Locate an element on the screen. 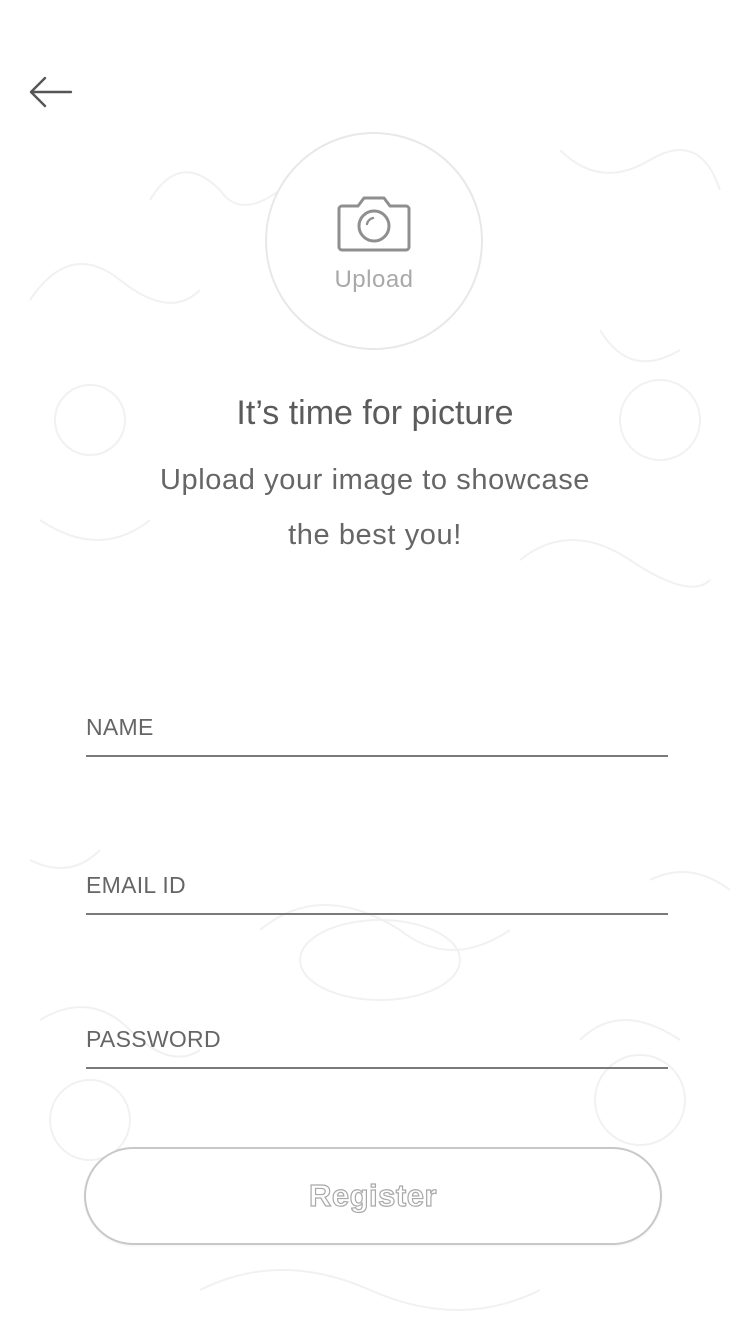 The height and width of the screenshot is (1334, 750). name-input is located at coordinates (377, 734).